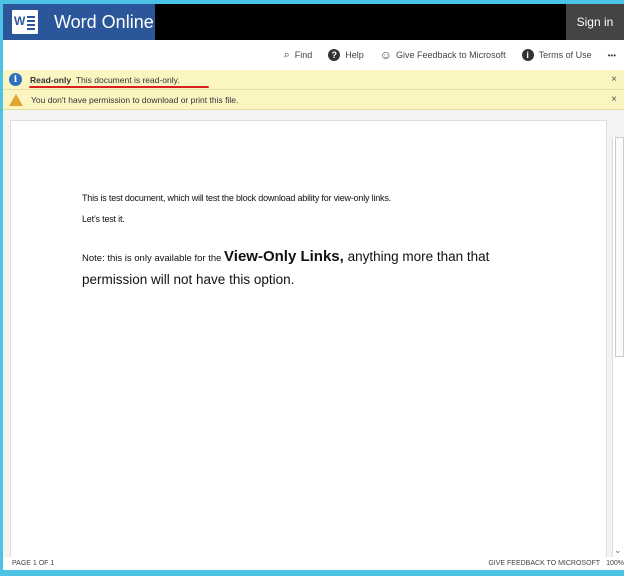 The height and width of the screenshot is (576, 624). What do you see at coordinates (595, 22) in the screenshot?
I see `sign-in-button: Sign in` at bounding box center [595, 22].